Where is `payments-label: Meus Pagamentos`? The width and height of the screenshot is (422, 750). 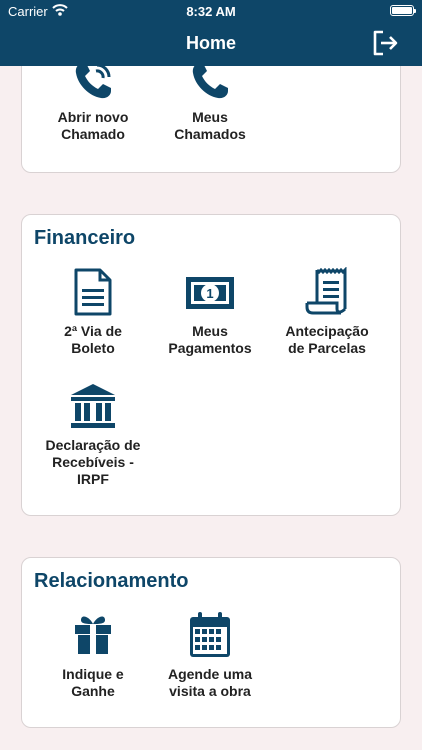 payments-label: Meus Pagamentos is located at coordinates (210, 339).